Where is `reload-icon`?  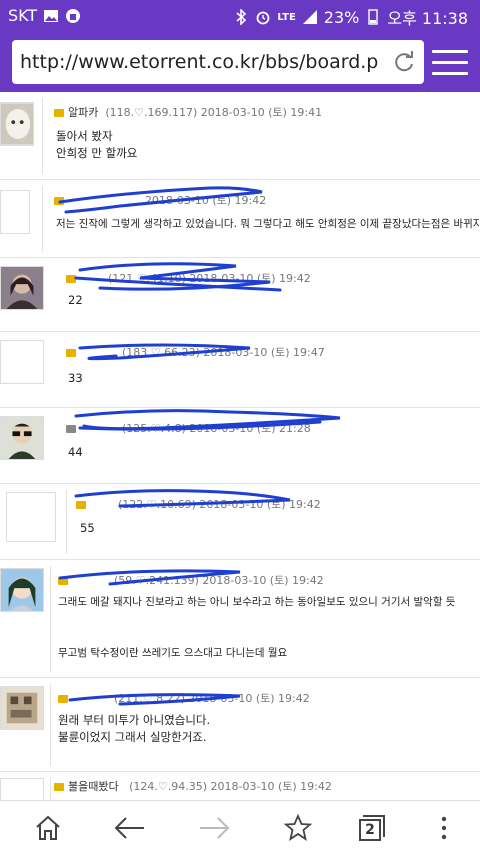 reload-icon is located at coordinates (404, 62).